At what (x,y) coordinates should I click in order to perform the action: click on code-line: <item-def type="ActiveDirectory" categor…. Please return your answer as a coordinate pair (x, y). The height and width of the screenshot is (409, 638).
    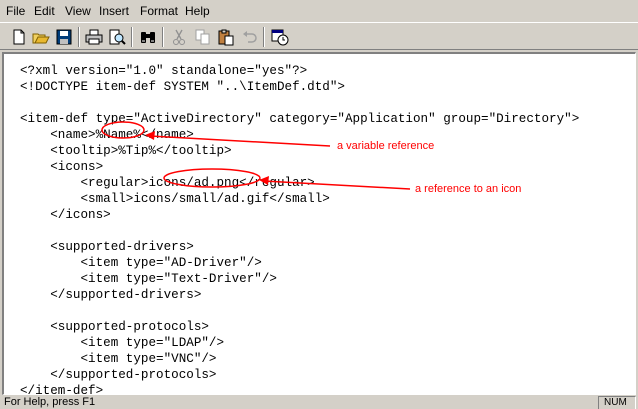
    Looking at the image, I should click on (300, 119).